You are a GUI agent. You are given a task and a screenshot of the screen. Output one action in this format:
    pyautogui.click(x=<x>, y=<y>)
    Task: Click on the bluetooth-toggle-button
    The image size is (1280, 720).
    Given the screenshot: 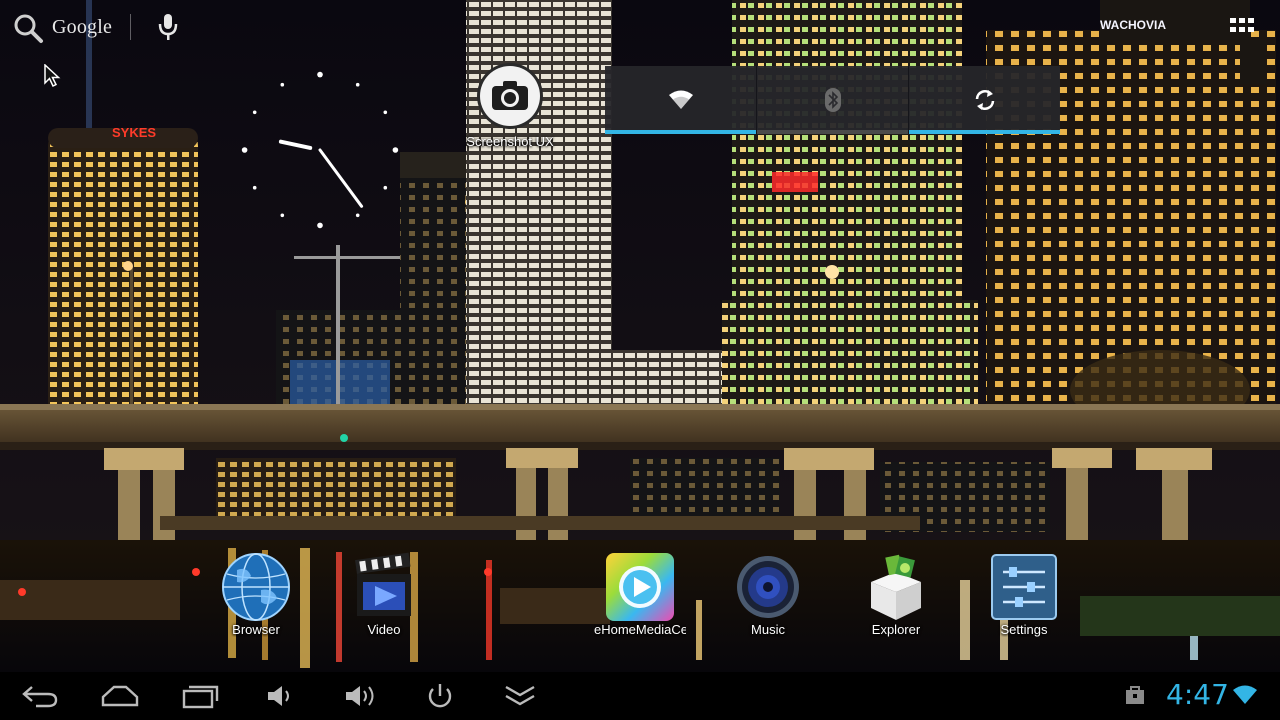 What is the action you would take?
    pyautogui.click(x=833, y=100)
    